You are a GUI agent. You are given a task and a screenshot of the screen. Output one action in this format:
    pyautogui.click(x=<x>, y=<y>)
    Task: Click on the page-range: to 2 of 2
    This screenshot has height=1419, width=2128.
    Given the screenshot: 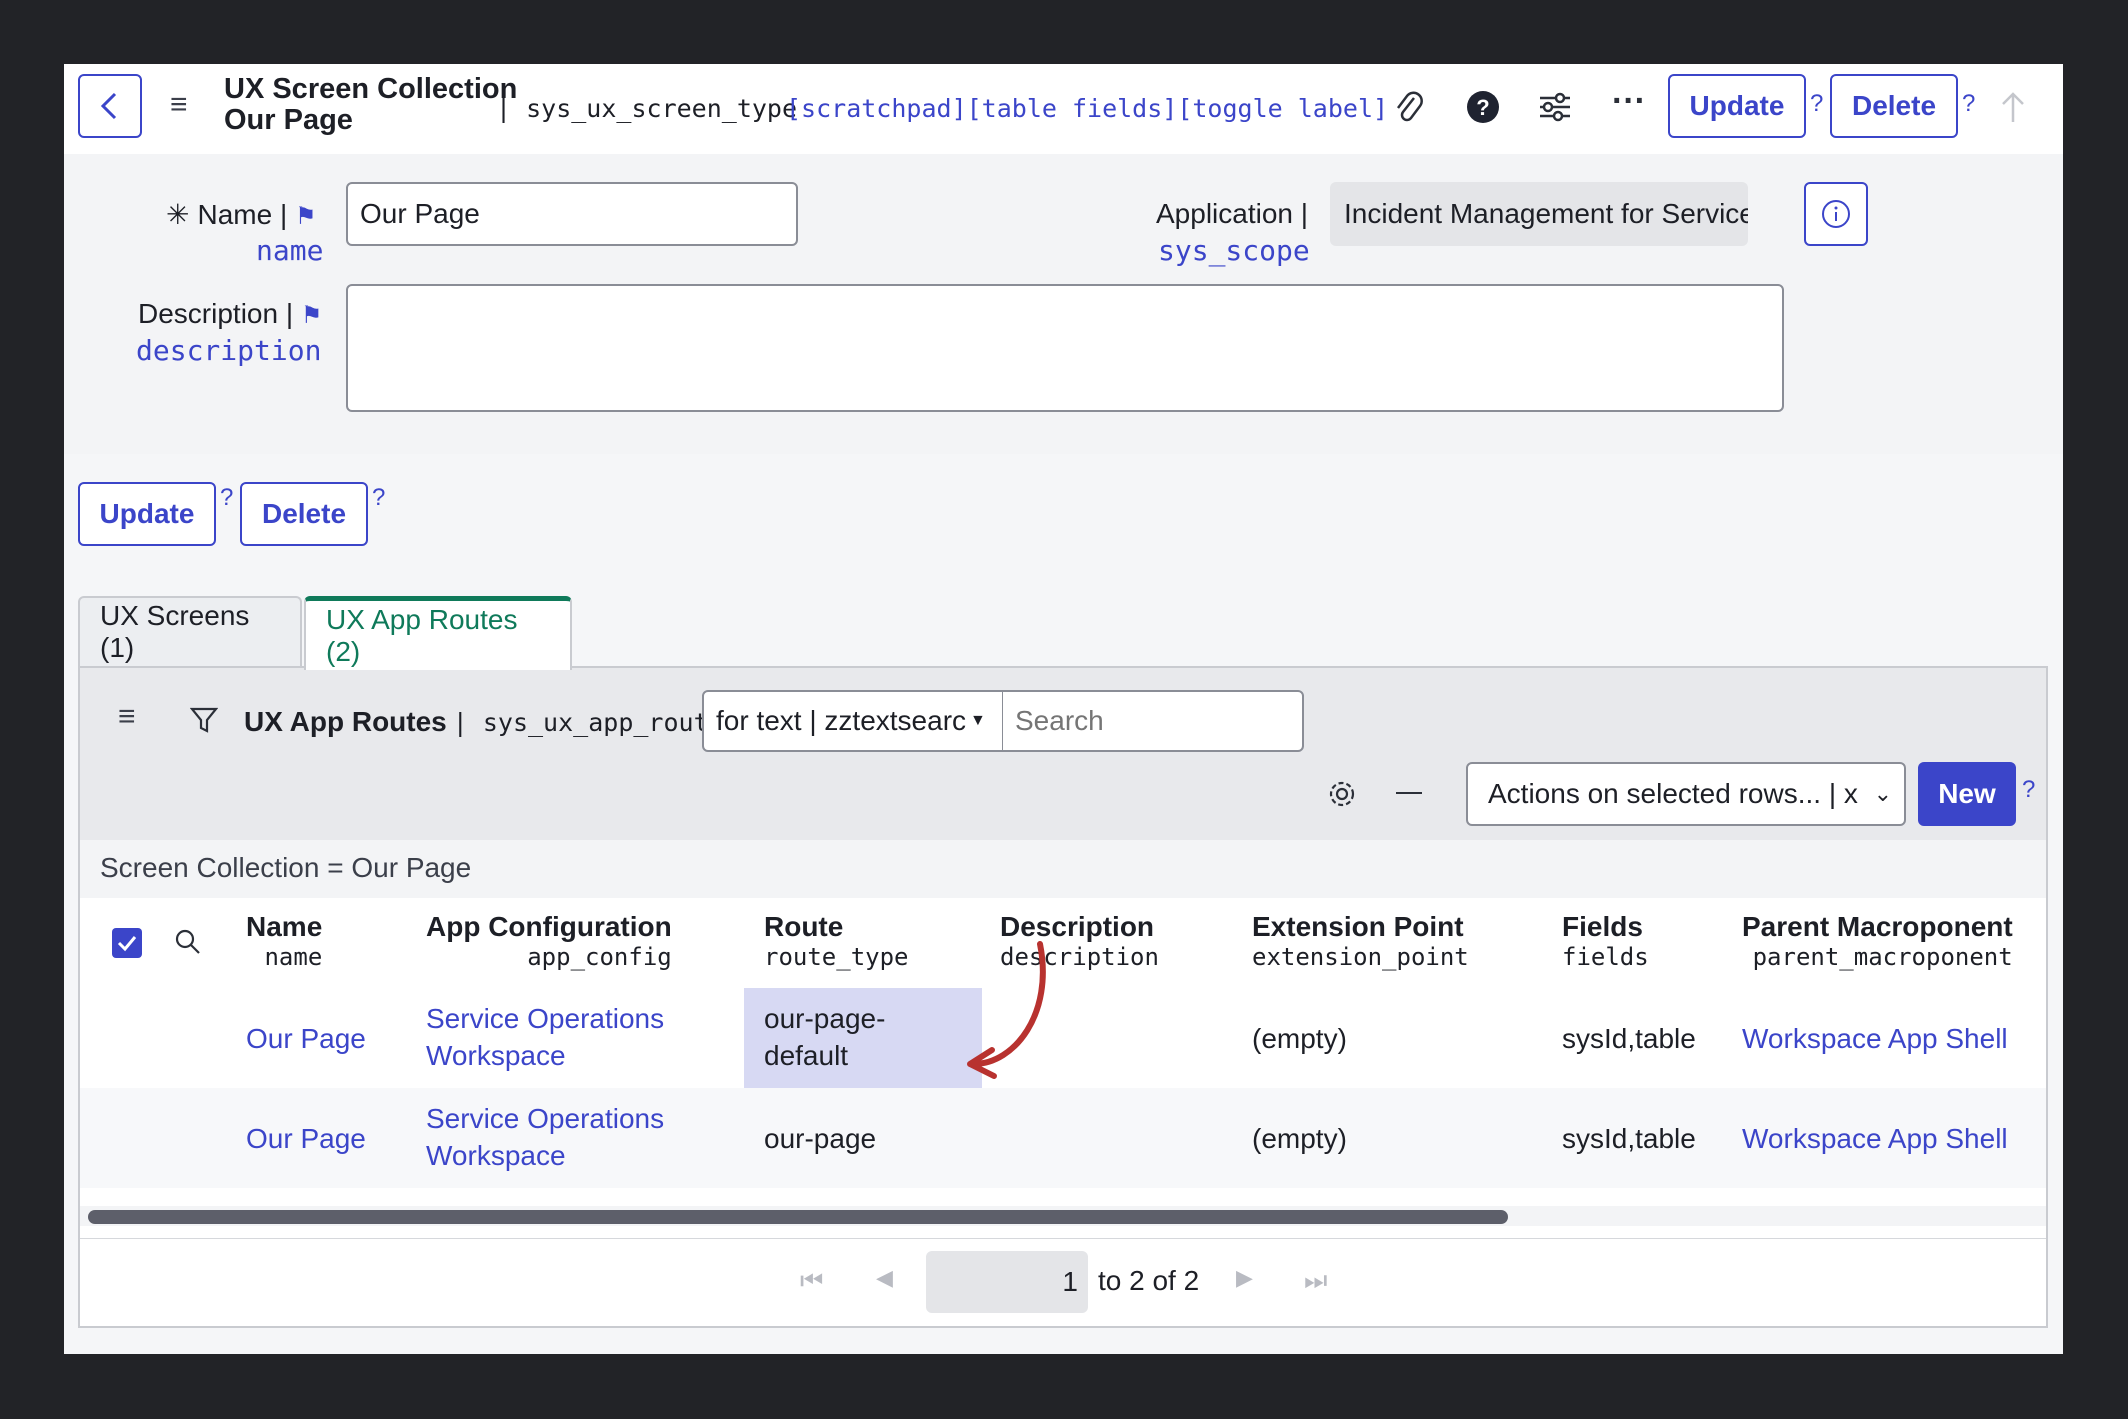 What is the action you would take?
    pyautogui.click(x=1149, y=1280)
    